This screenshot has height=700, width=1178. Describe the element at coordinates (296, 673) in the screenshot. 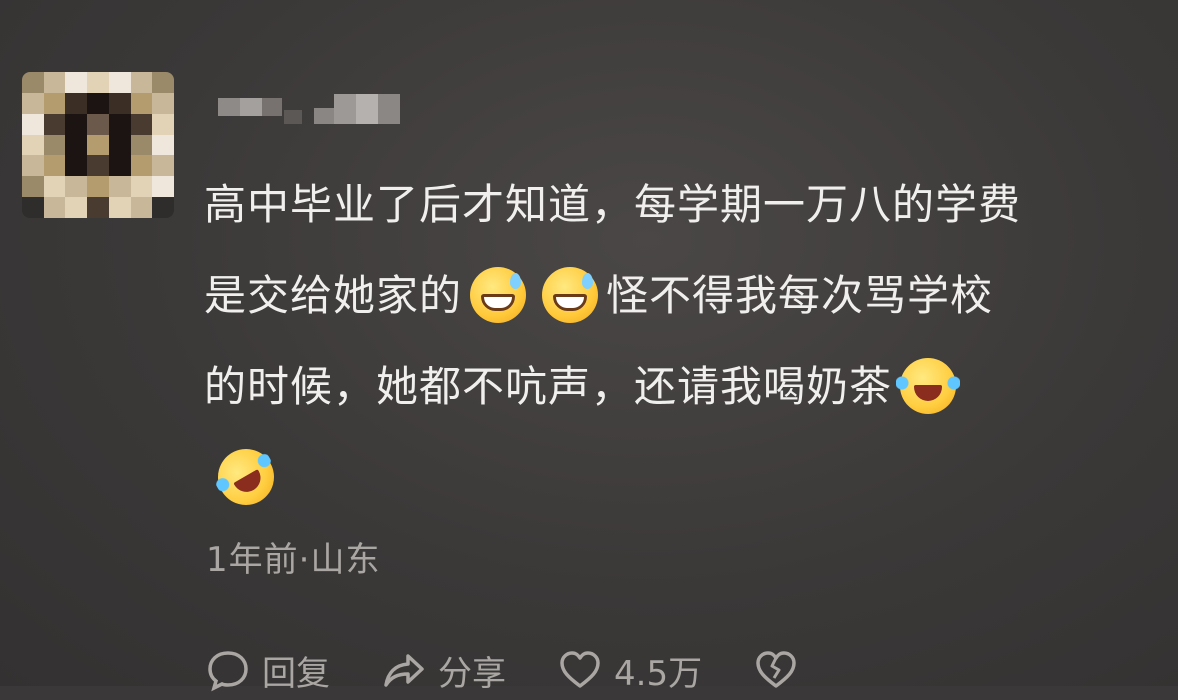

I see `reply-label: 回复` at that location.